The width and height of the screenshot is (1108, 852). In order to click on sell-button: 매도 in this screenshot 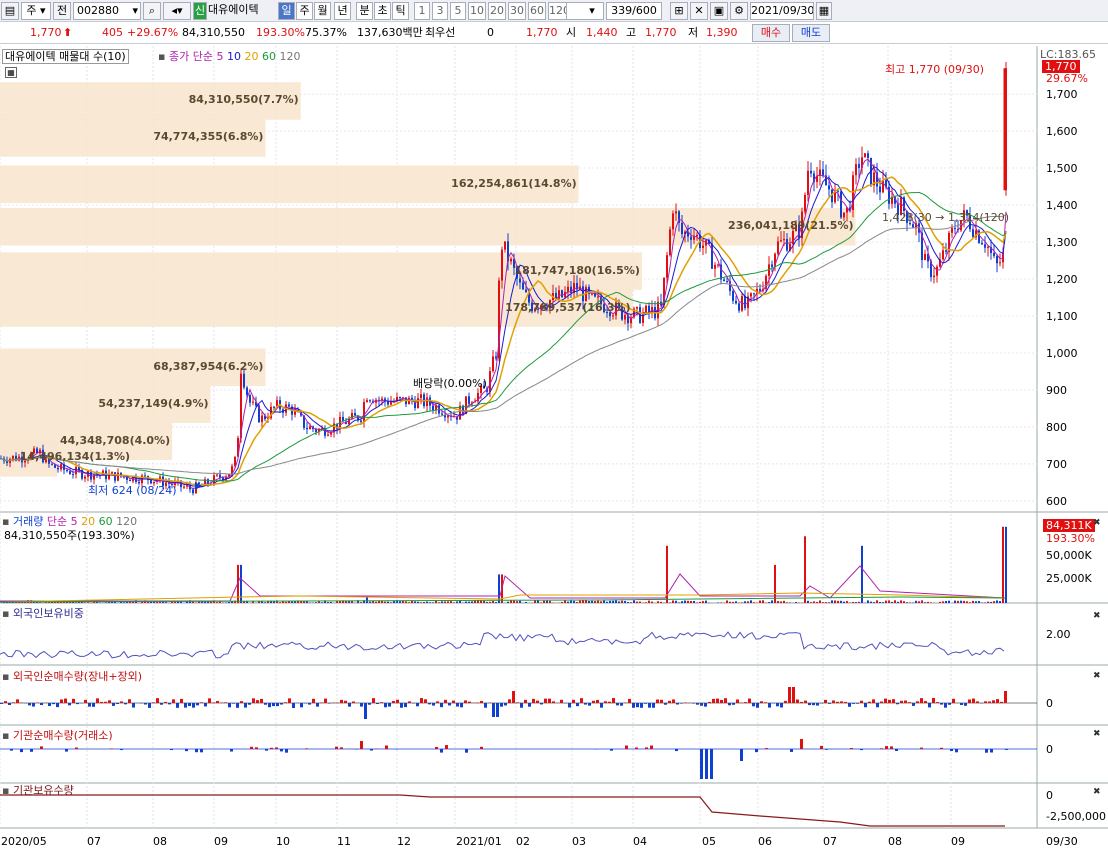, I will do `click(811, 33)`.